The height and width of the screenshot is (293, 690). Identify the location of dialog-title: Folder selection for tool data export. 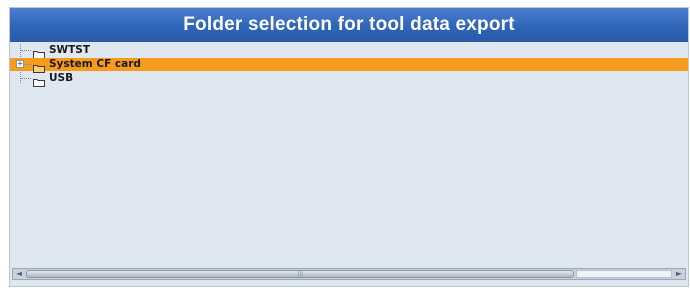
(349, 25).